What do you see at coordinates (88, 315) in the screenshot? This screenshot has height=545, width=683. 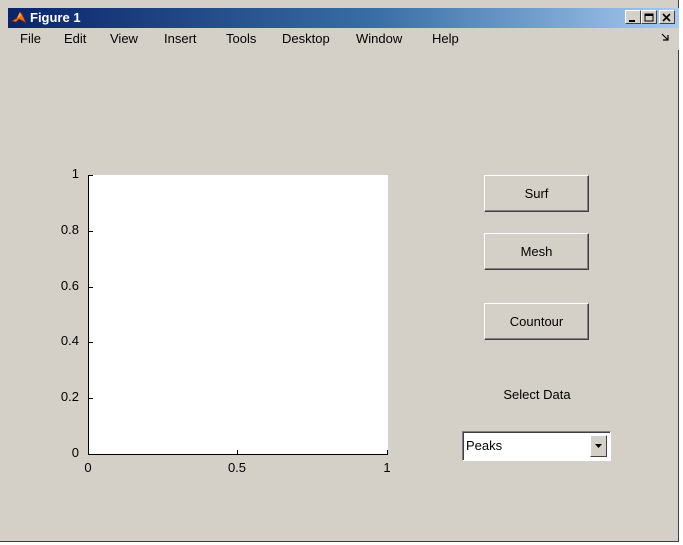 I see `y-axis-line` at bounding box center [88, 315].